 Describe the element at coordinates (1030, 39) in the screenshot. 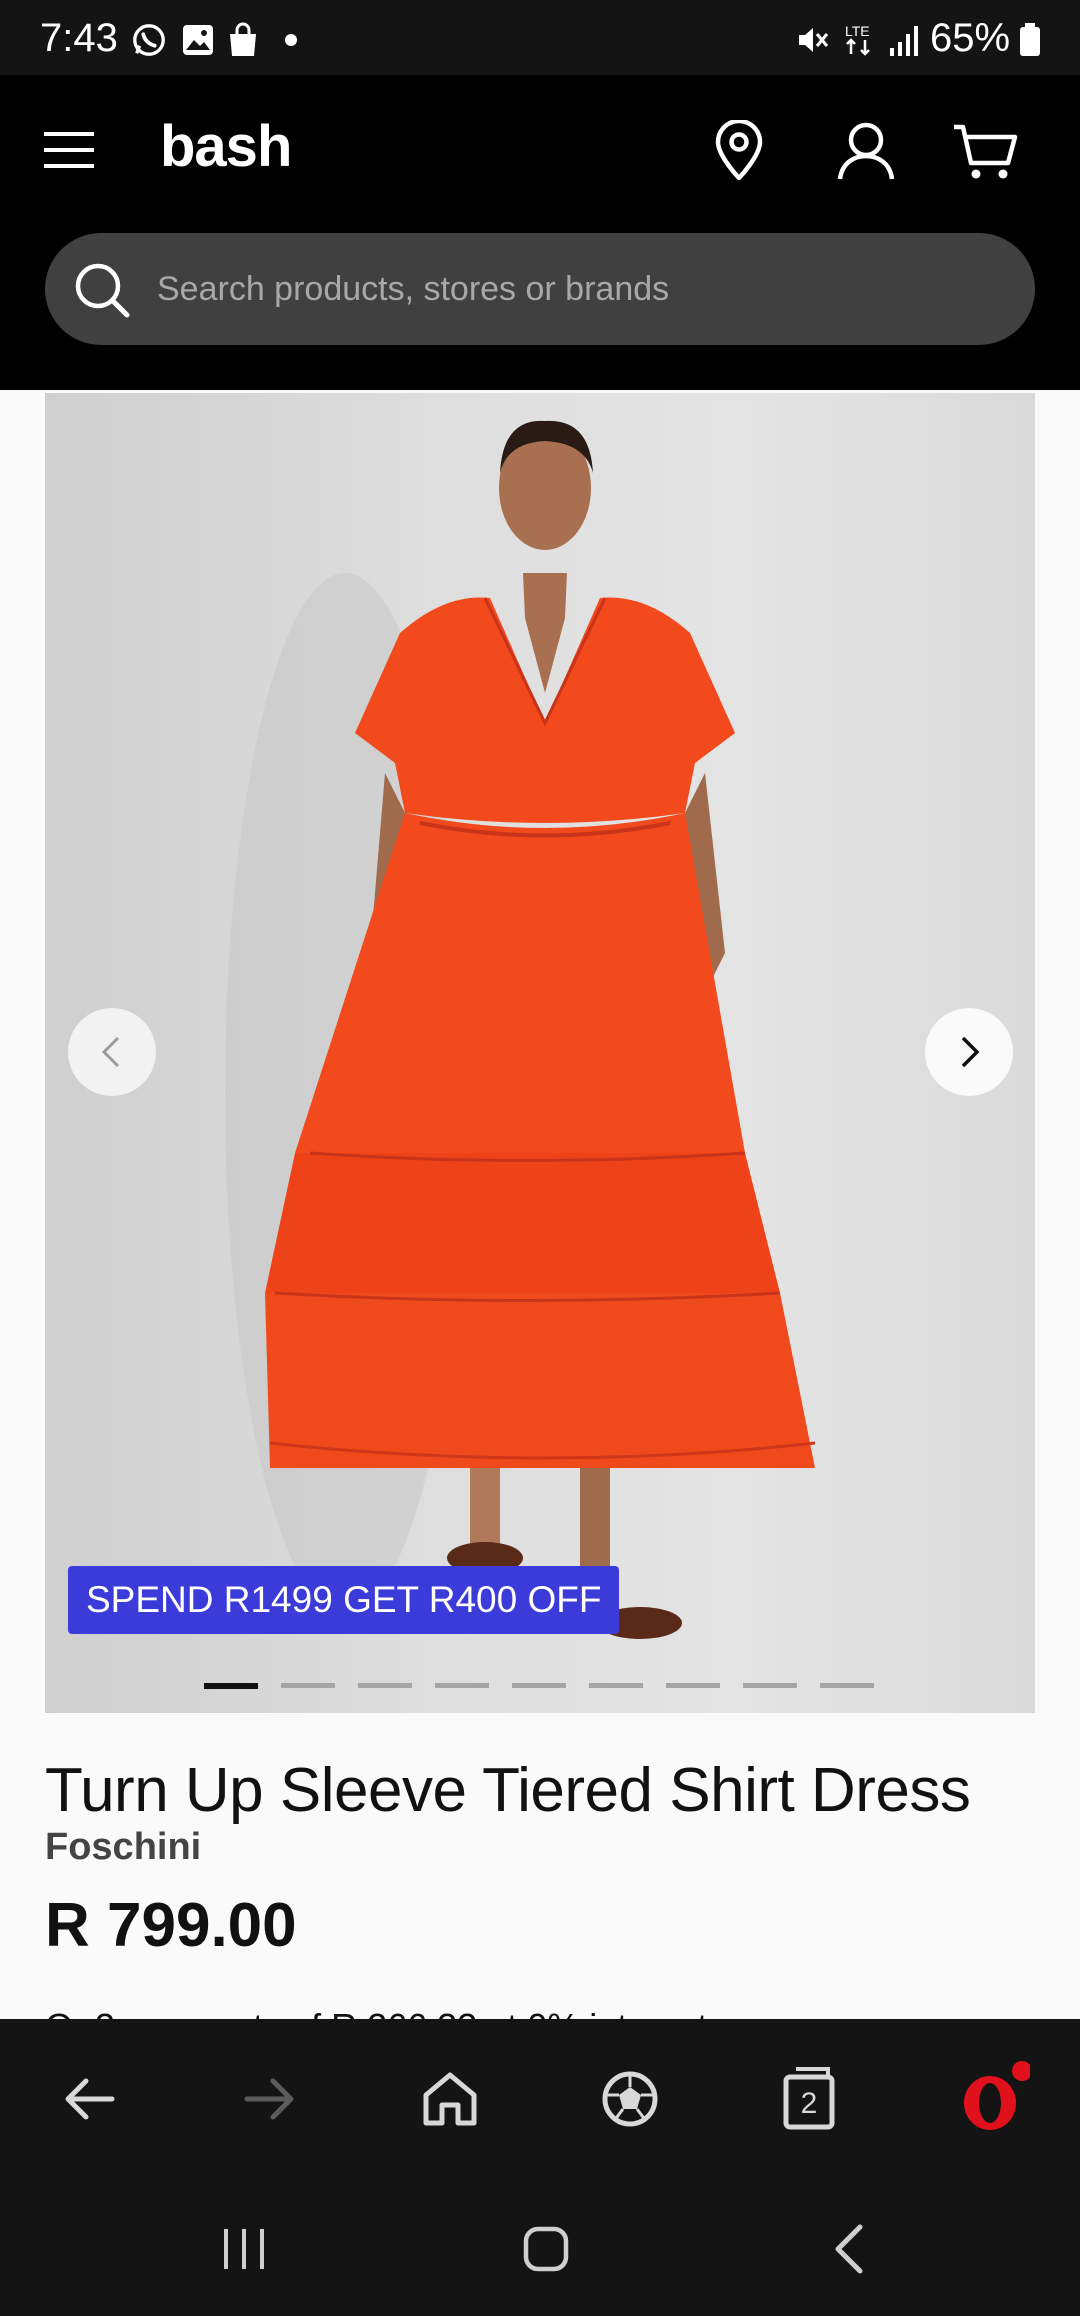

I see `battery-icon` at that location.